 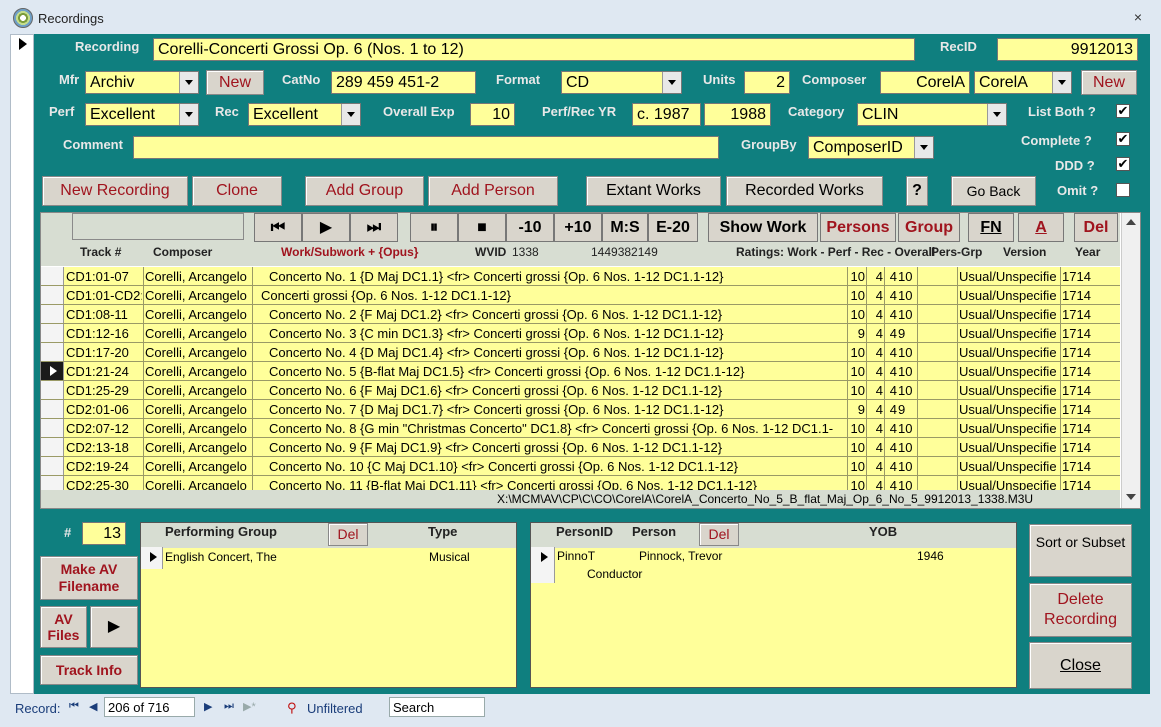 What do you see at coordinates (680, 556) in the screenshot?
I see `person-name: Pinnock, Trevor` at bounding box center [680, 556].